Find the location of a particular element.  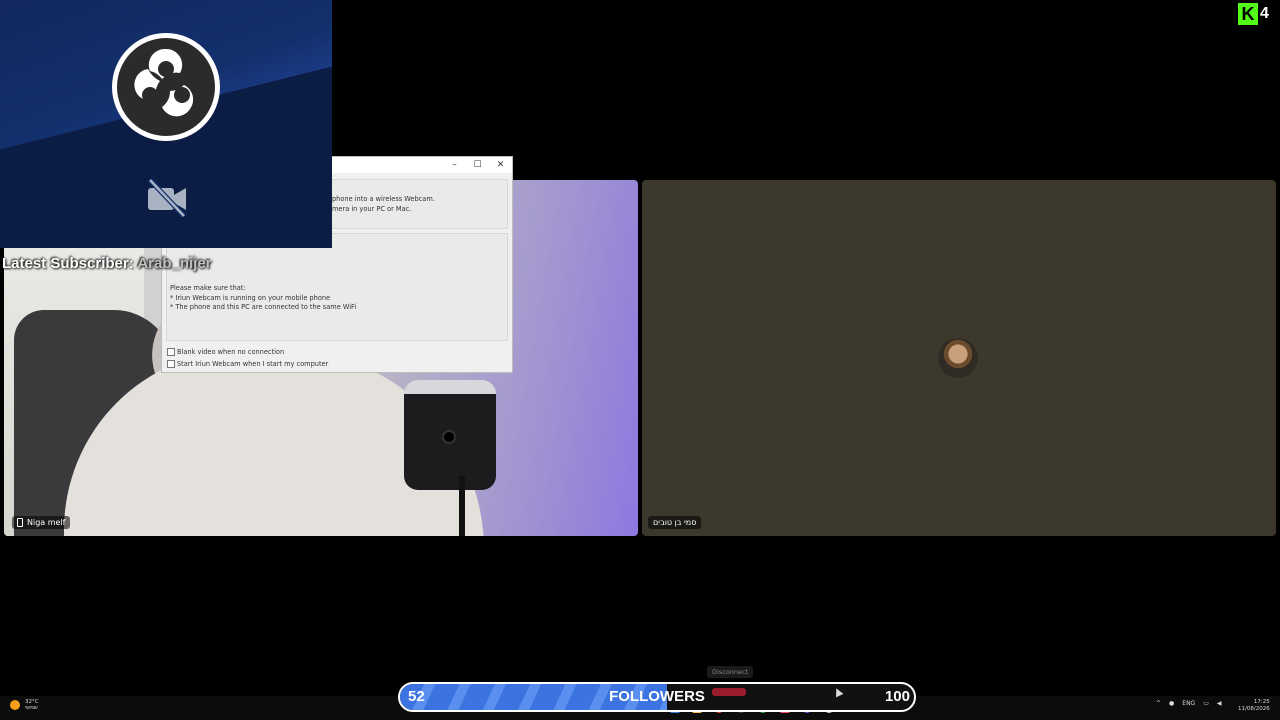

language-indicator: ENG is located at coordinates (1188, 703).